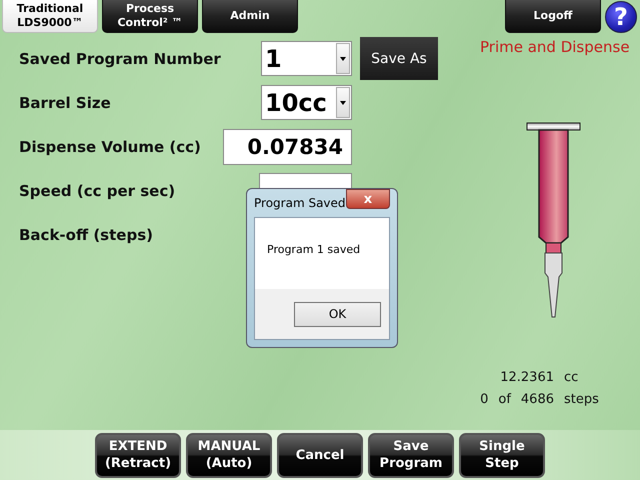 The width and height of the screenshot is (640, 480). What do you see at coordinates (537, 399) in the screenshot?
I see `readout-value: 4686` at bounding box center [537, 399].